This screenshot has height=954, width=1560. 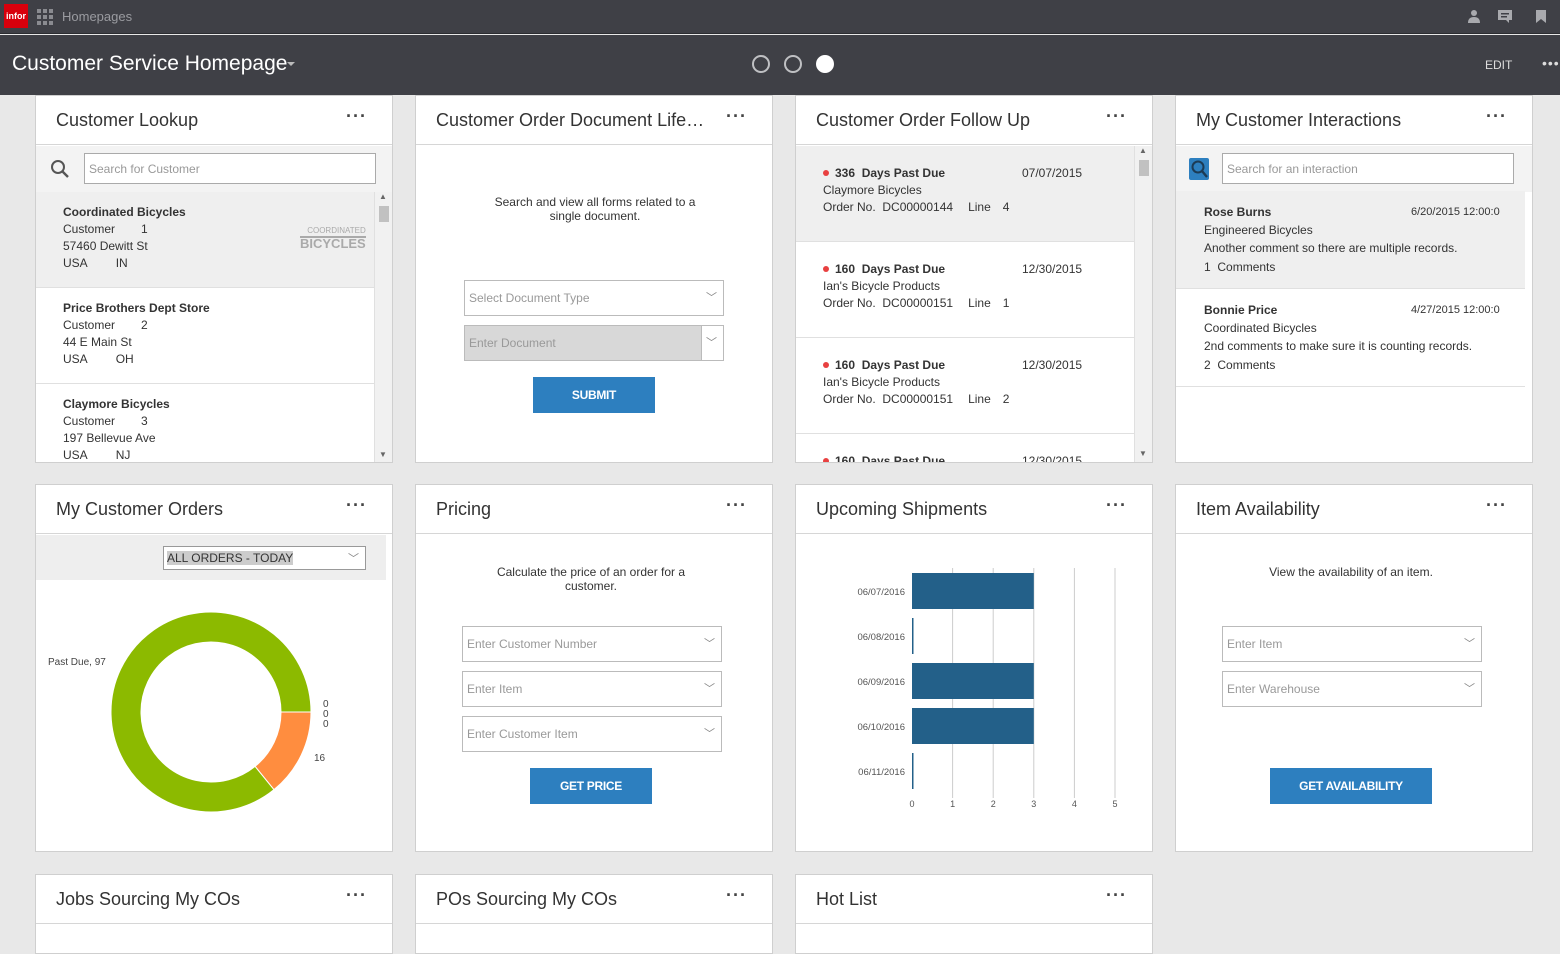 I want to click on apps-grid-icon, so click(x=45, y=17).